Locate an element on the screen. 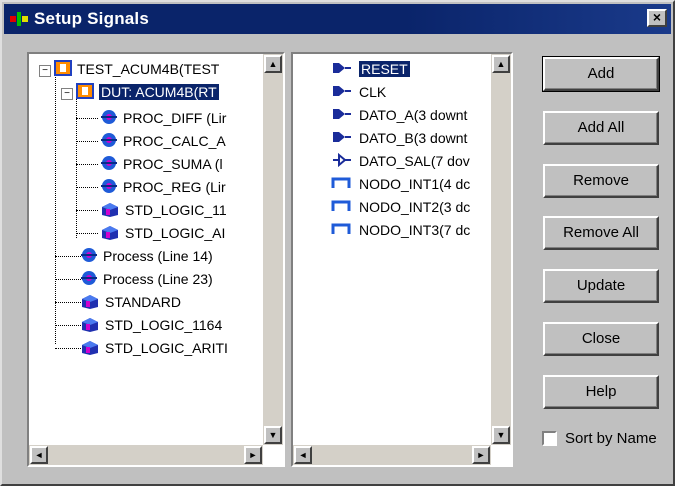 The image size is (675, 486). tree-item: STD_LOGIC_AI is located at coordinates (162, 233).